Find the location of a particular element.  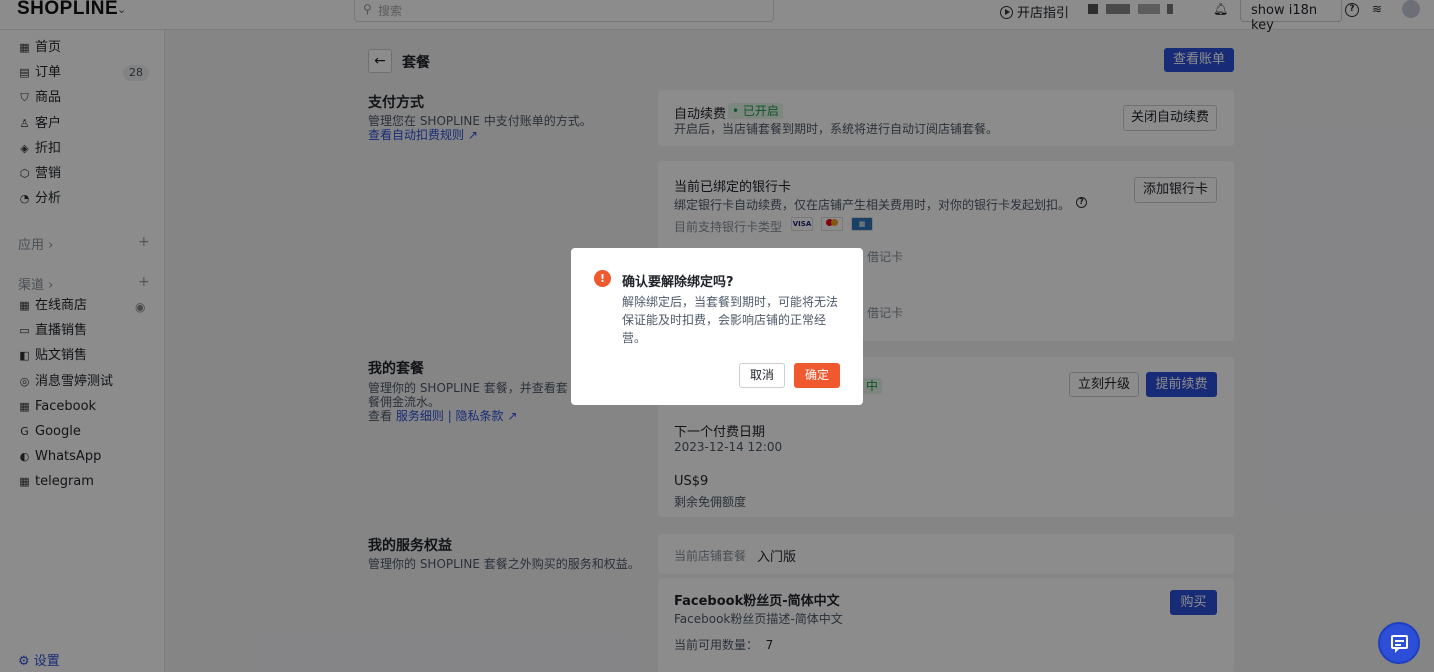

cancel-button: 取消 is located at coordinates (762, 375).